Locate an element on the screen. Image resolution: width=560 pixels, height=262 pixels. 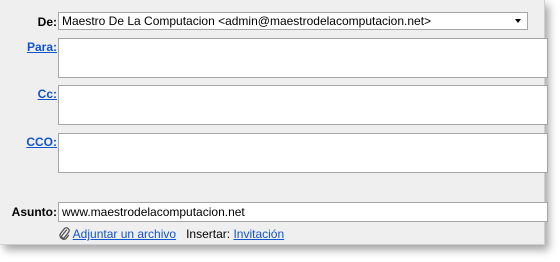
paperclip-icon is located at coordinates (64, 233).